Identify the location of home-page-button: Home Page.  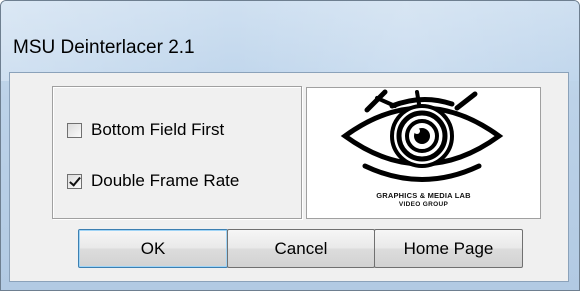
(448, 248).